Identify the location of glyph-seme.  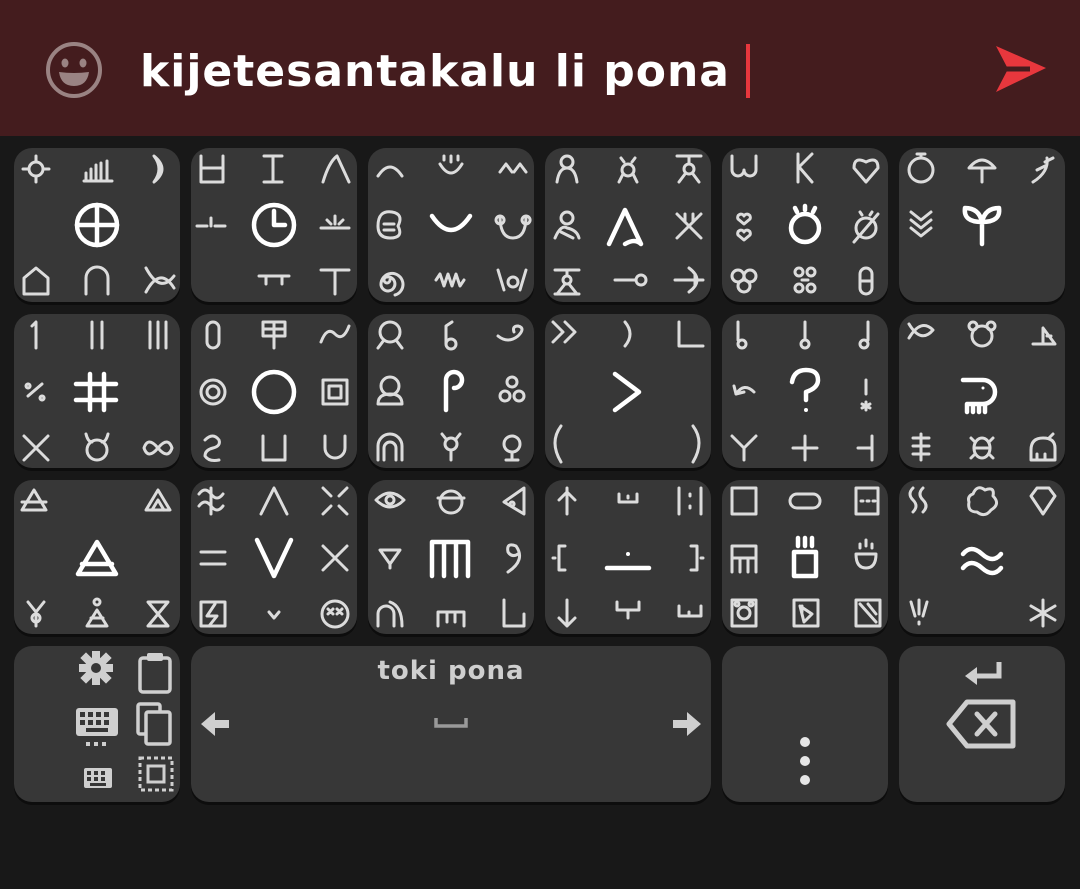
(805, 389).